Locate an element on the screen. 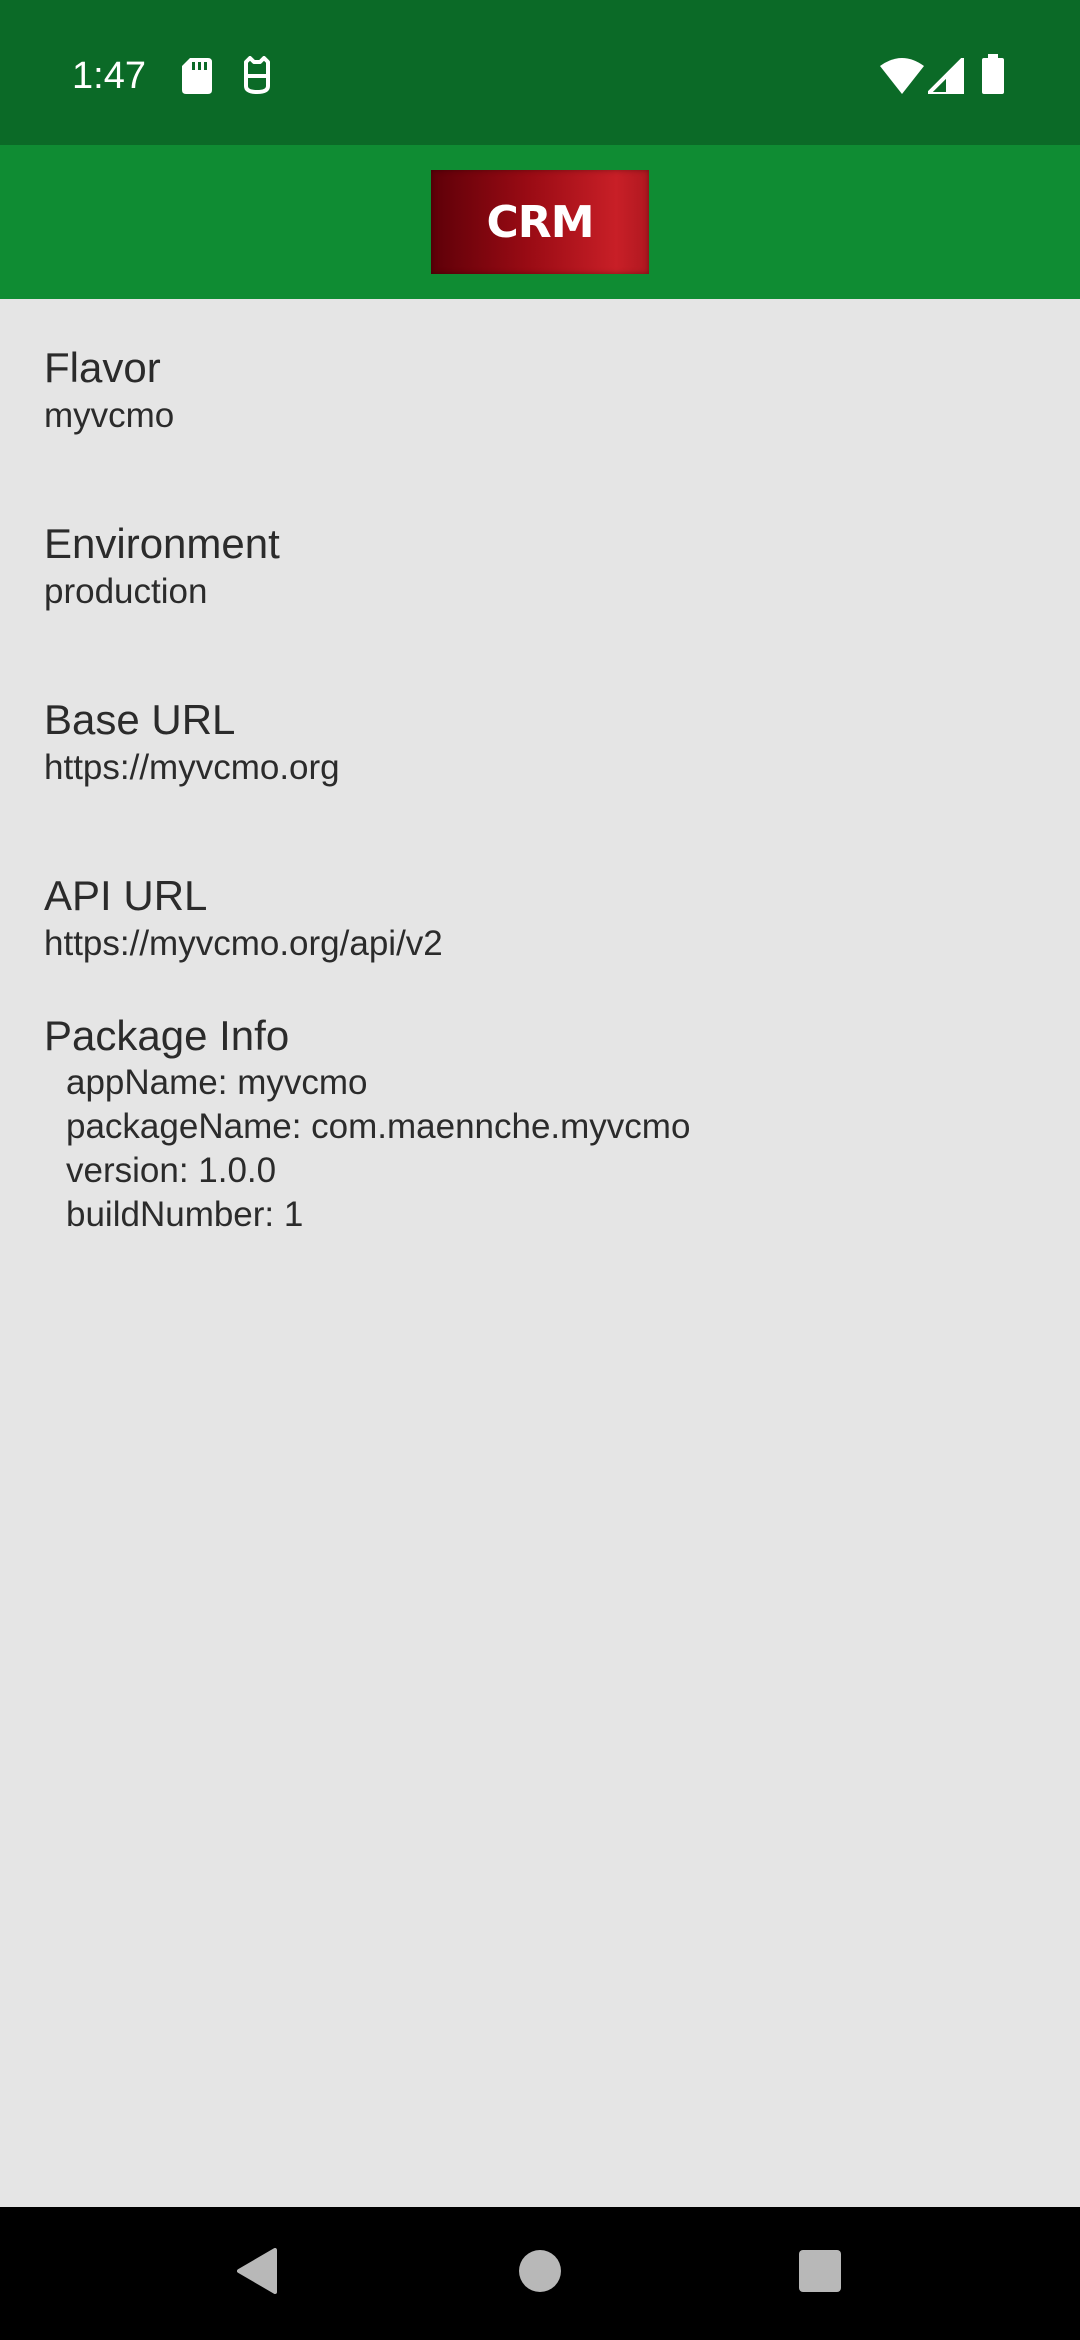 The image size is (1080, 2340). home-button is located at coordinates (540, 2273).